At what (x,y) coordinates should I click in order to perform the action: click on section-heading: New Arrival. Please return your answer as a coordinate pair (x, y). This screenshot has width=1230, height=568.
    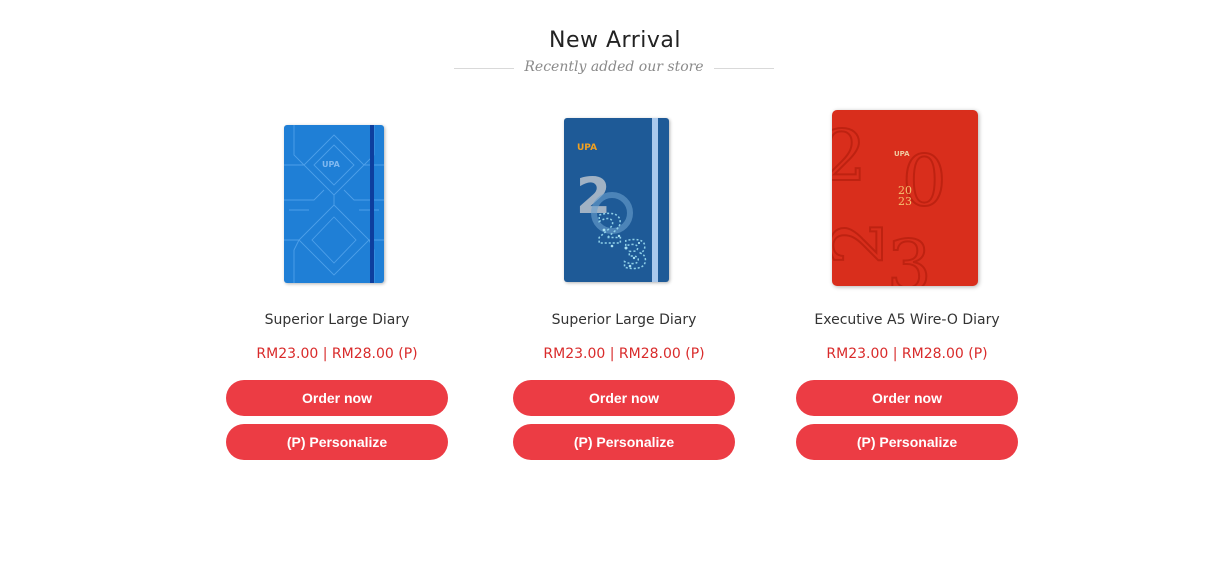
    Looking at the image, I should click on (615, 41).